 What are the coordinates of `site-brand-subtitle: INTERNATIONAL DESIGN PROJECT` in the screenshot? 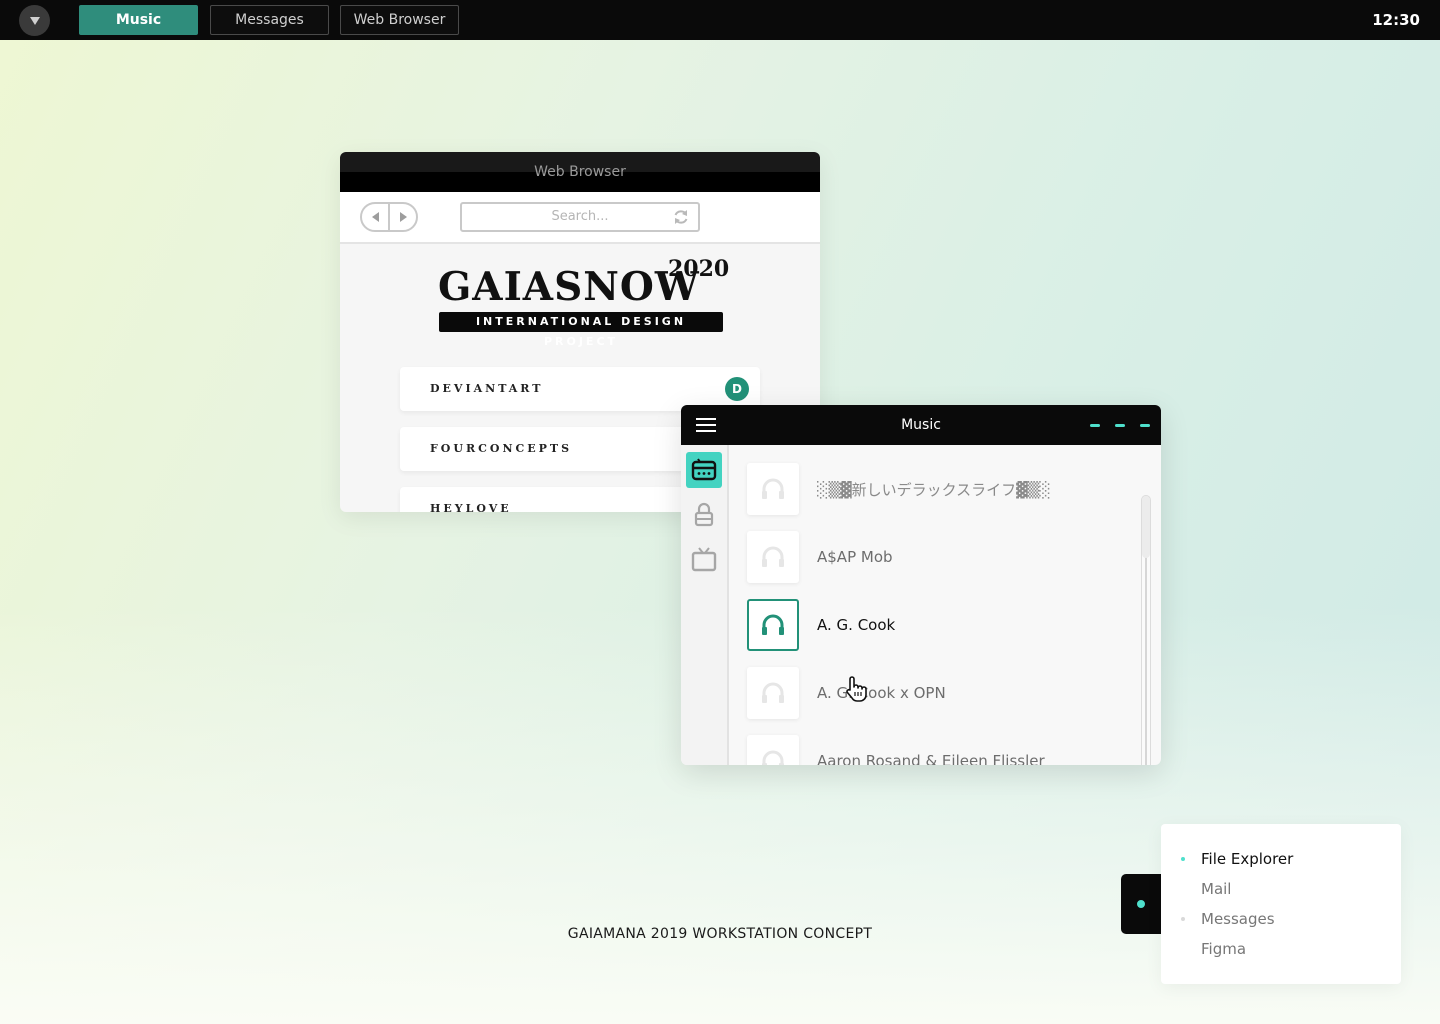 It's located at (581, 330).